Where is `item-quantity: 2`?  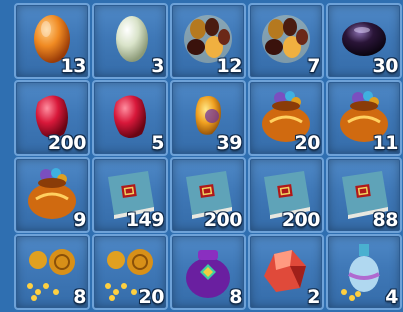 item-quantity: 2 is located at coordinates (313, 297).